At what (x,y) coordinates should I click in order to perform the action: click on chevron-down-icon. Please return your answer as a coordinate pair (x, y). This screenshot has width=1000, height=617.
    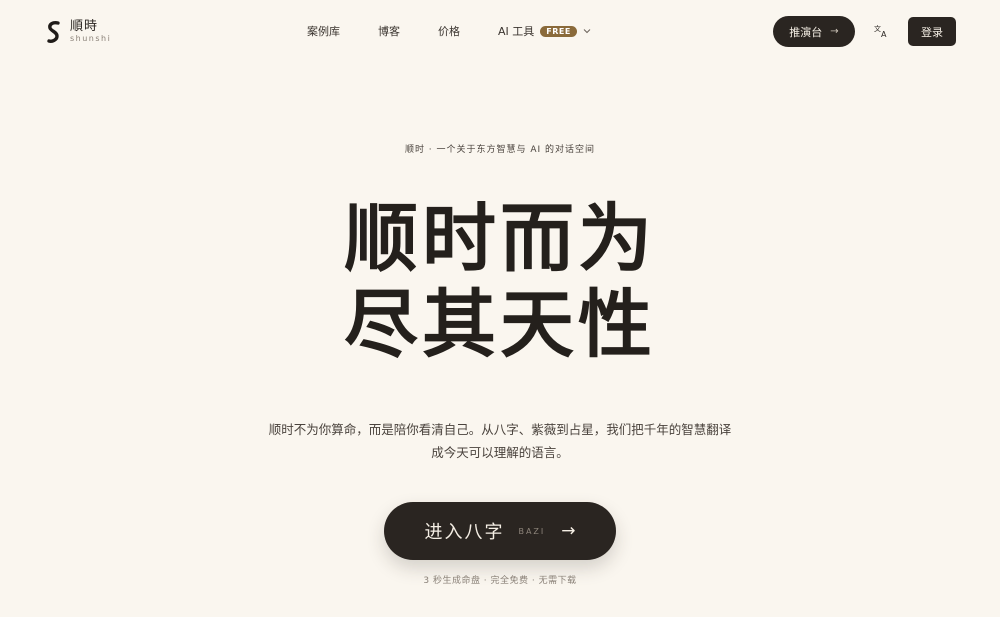
    Looking at the image, I should click on (587, 31).